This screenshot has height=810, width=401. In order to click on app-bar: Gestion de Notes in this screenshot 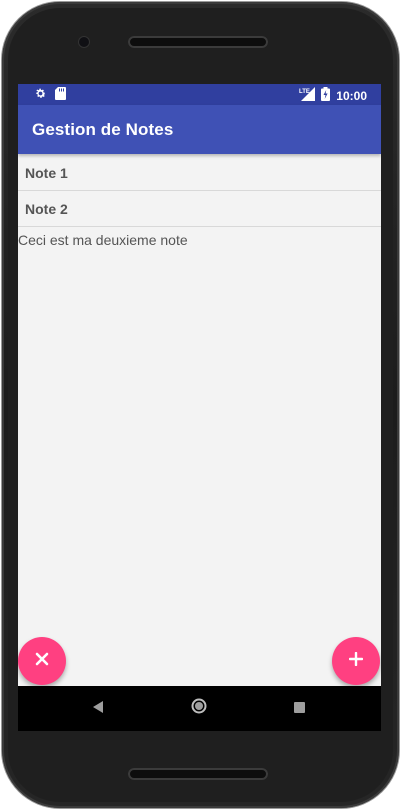, I will do `click(199, 129)`.